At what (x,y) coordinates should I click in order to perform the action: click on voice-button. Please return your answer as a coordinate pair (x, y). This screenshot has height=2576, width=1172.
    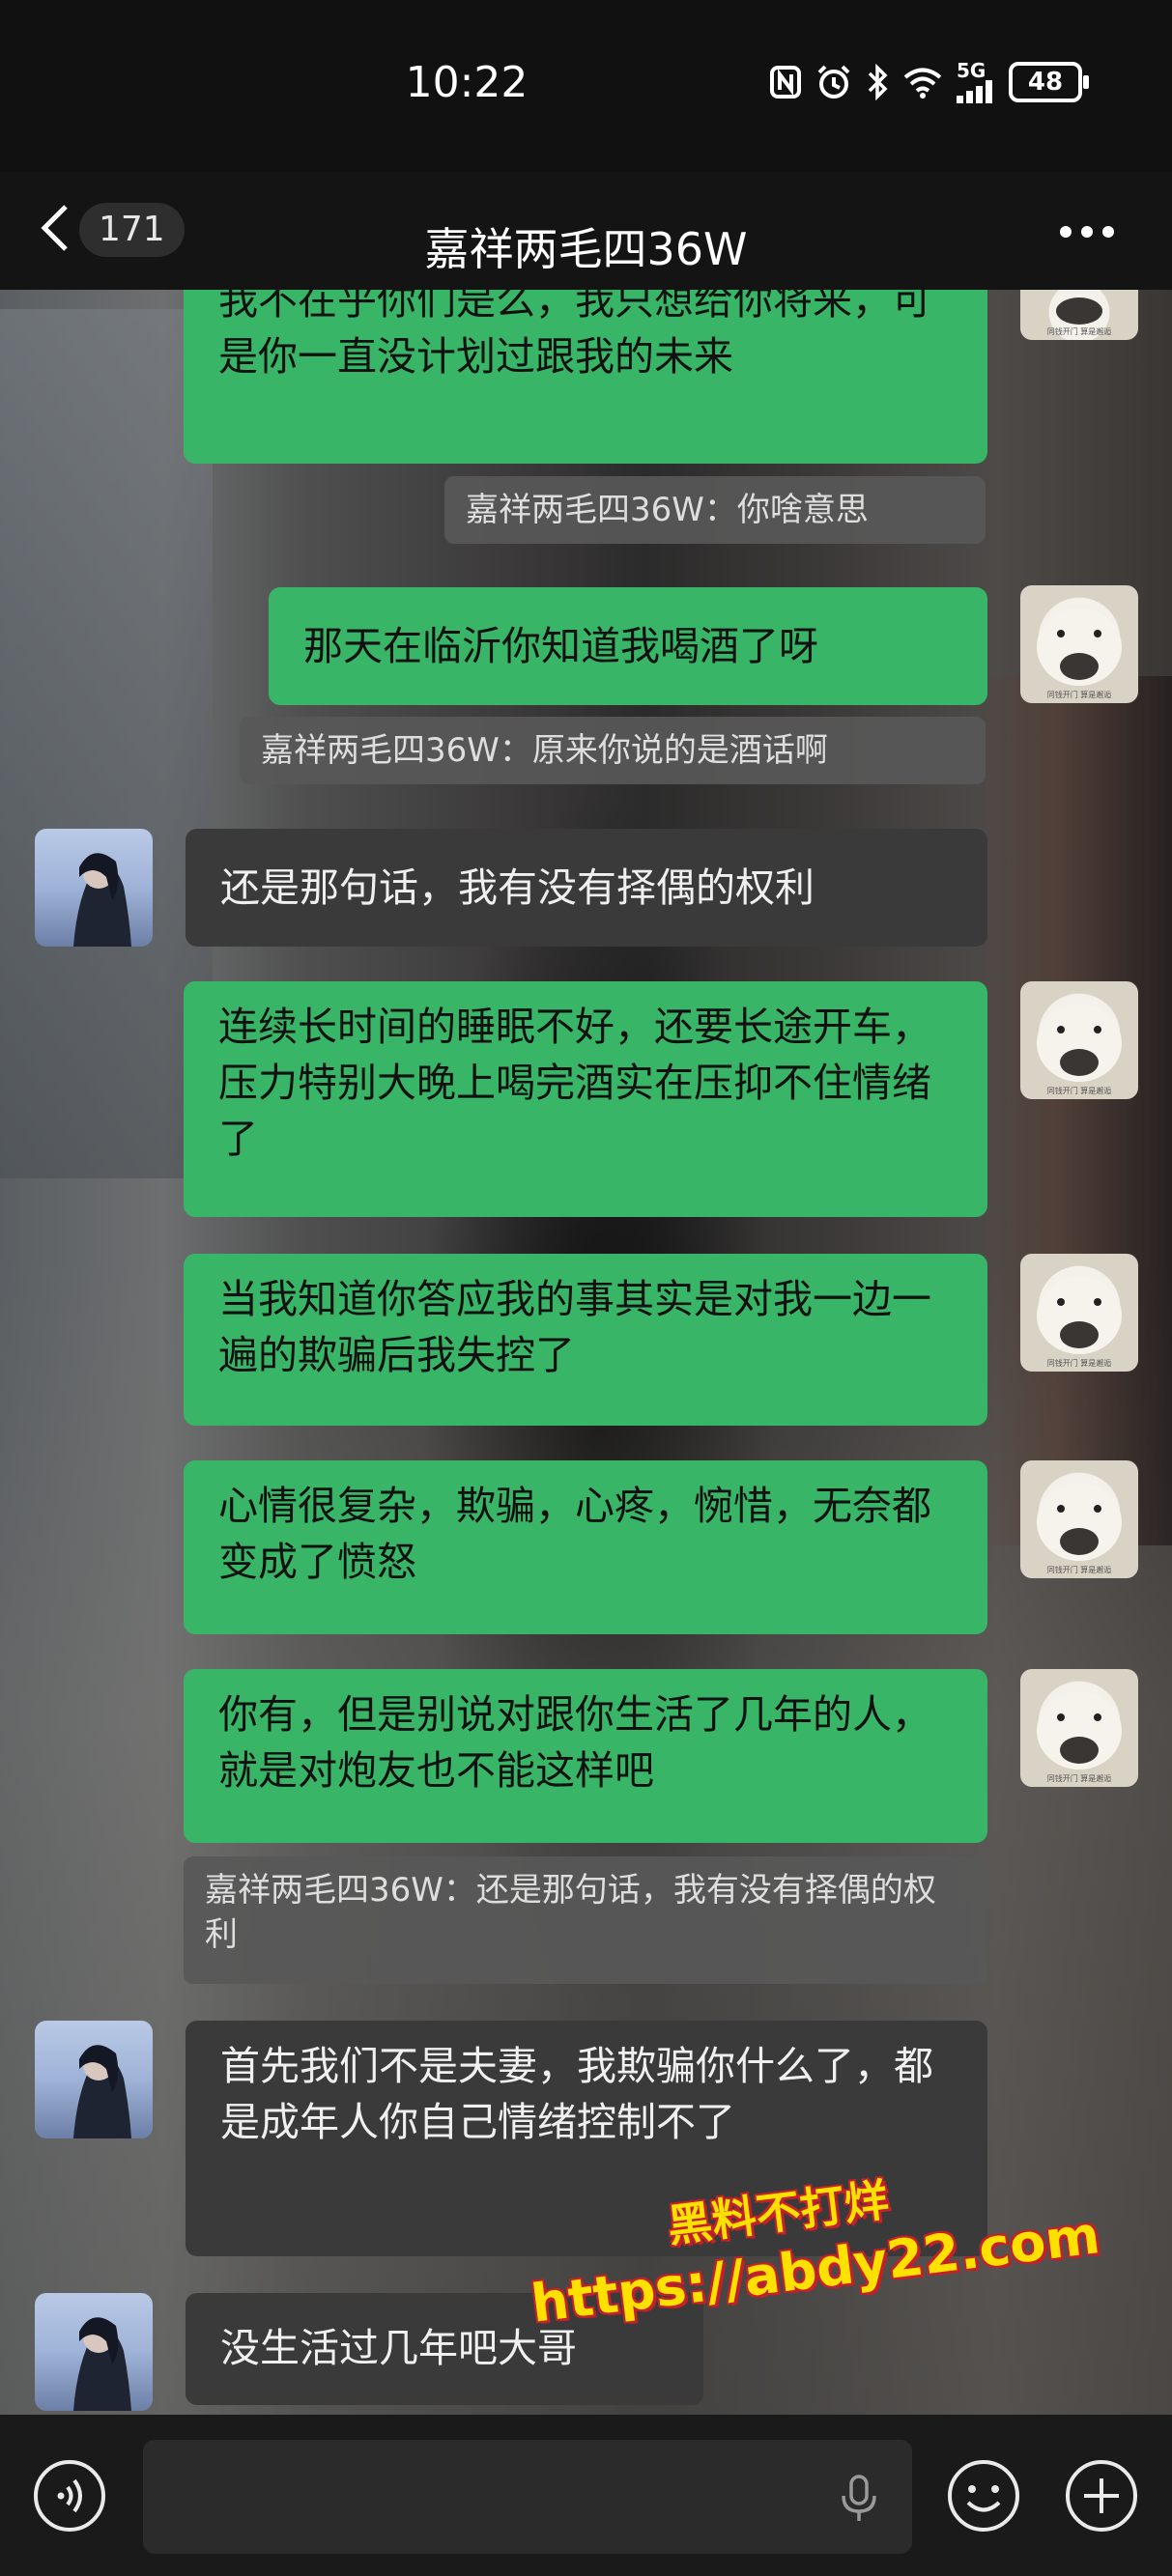
    Looking at the image, I should click on (69, 2497).